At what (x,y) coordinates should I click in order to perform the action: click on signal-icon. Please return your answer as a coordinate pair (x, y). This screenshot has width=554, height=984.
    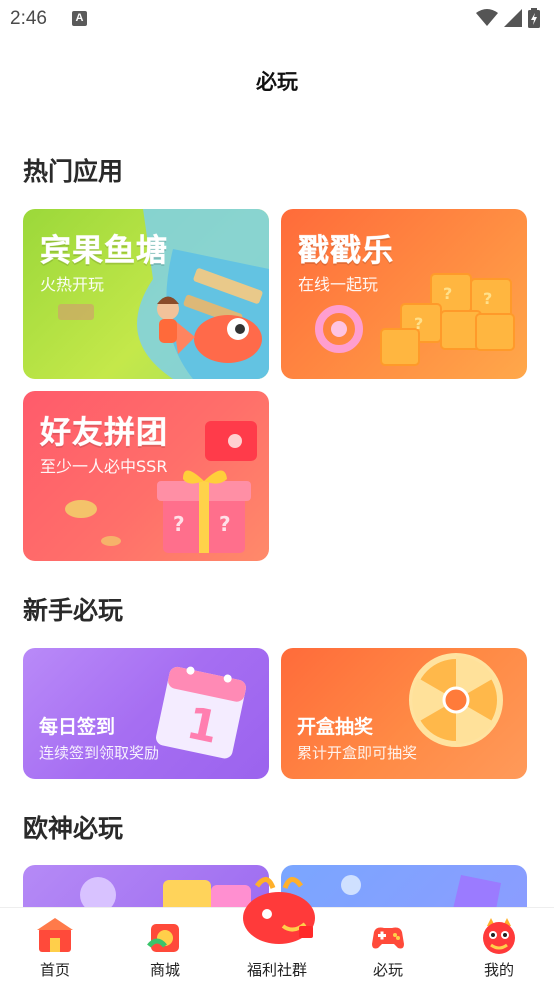
    Looking at the image, I should click on (513, 18).